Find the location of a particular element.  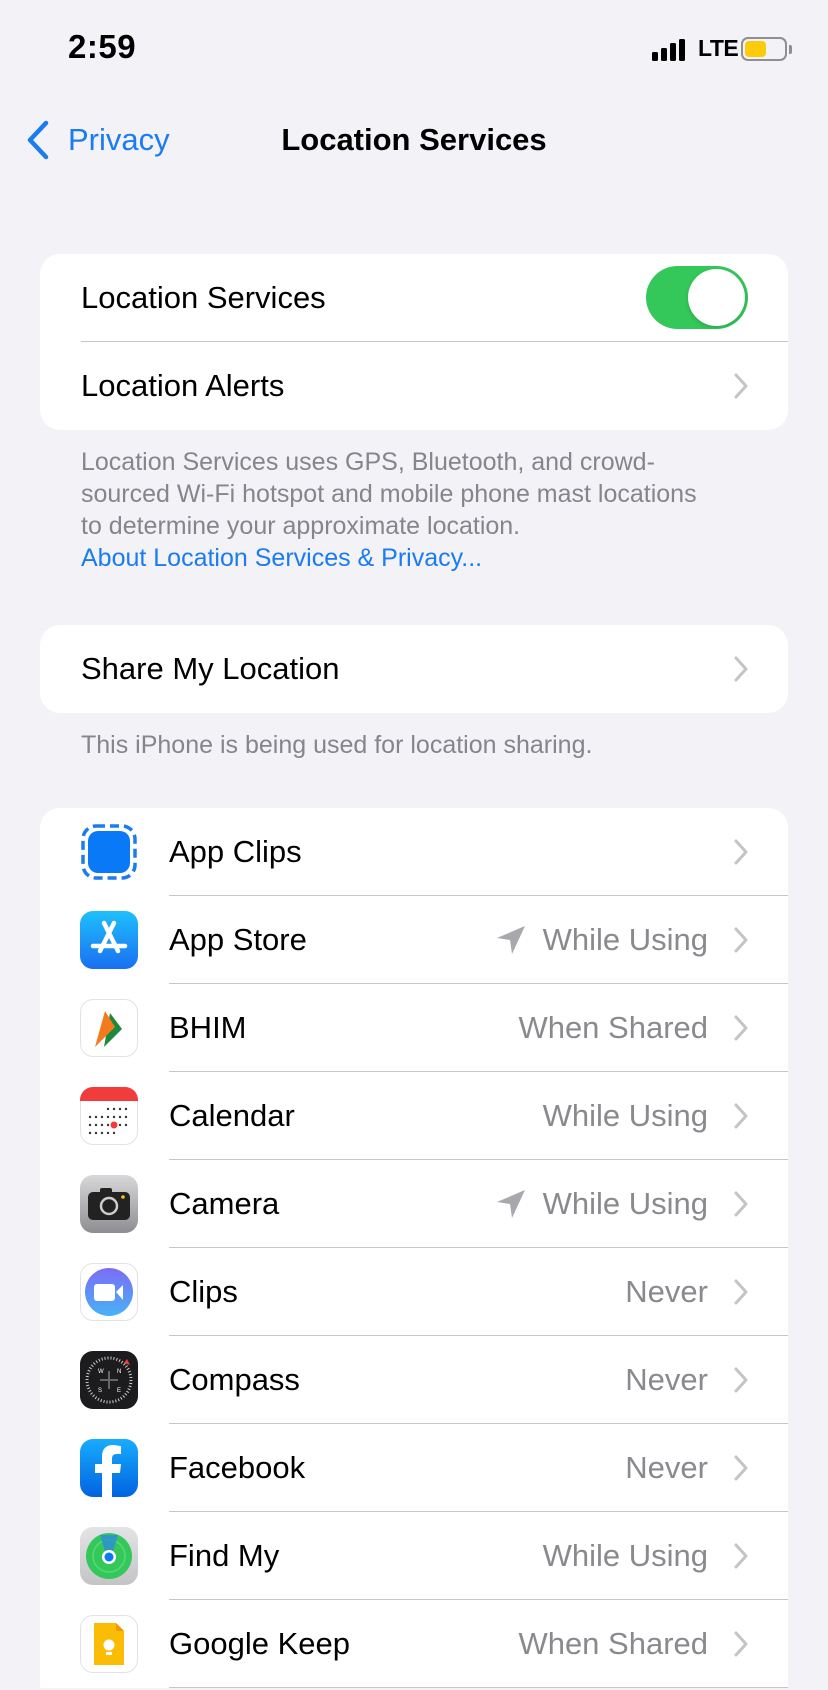

app-name: Compass is located at coordinates (234, 1379).